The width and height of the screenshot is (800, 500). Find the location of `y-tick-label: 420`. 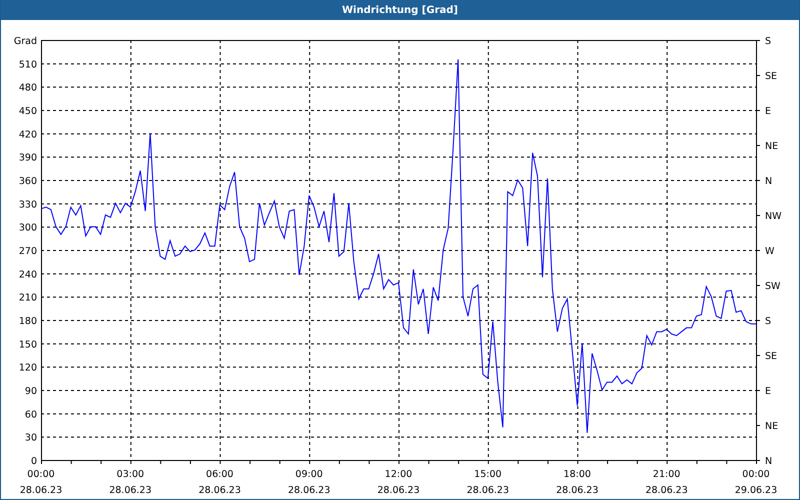

y-tick-label: 420 is located at coordinates (27, 134).